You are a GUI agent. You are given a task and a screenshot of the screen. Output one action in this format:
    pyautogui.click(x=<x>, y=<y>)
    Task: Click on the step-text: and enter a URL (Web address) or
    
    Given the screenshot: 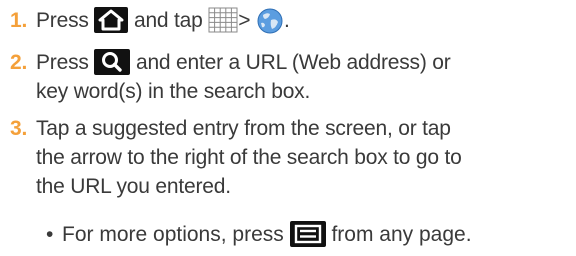 What is the action you would take?
    pyautogui.click(x=293, y=62)
    